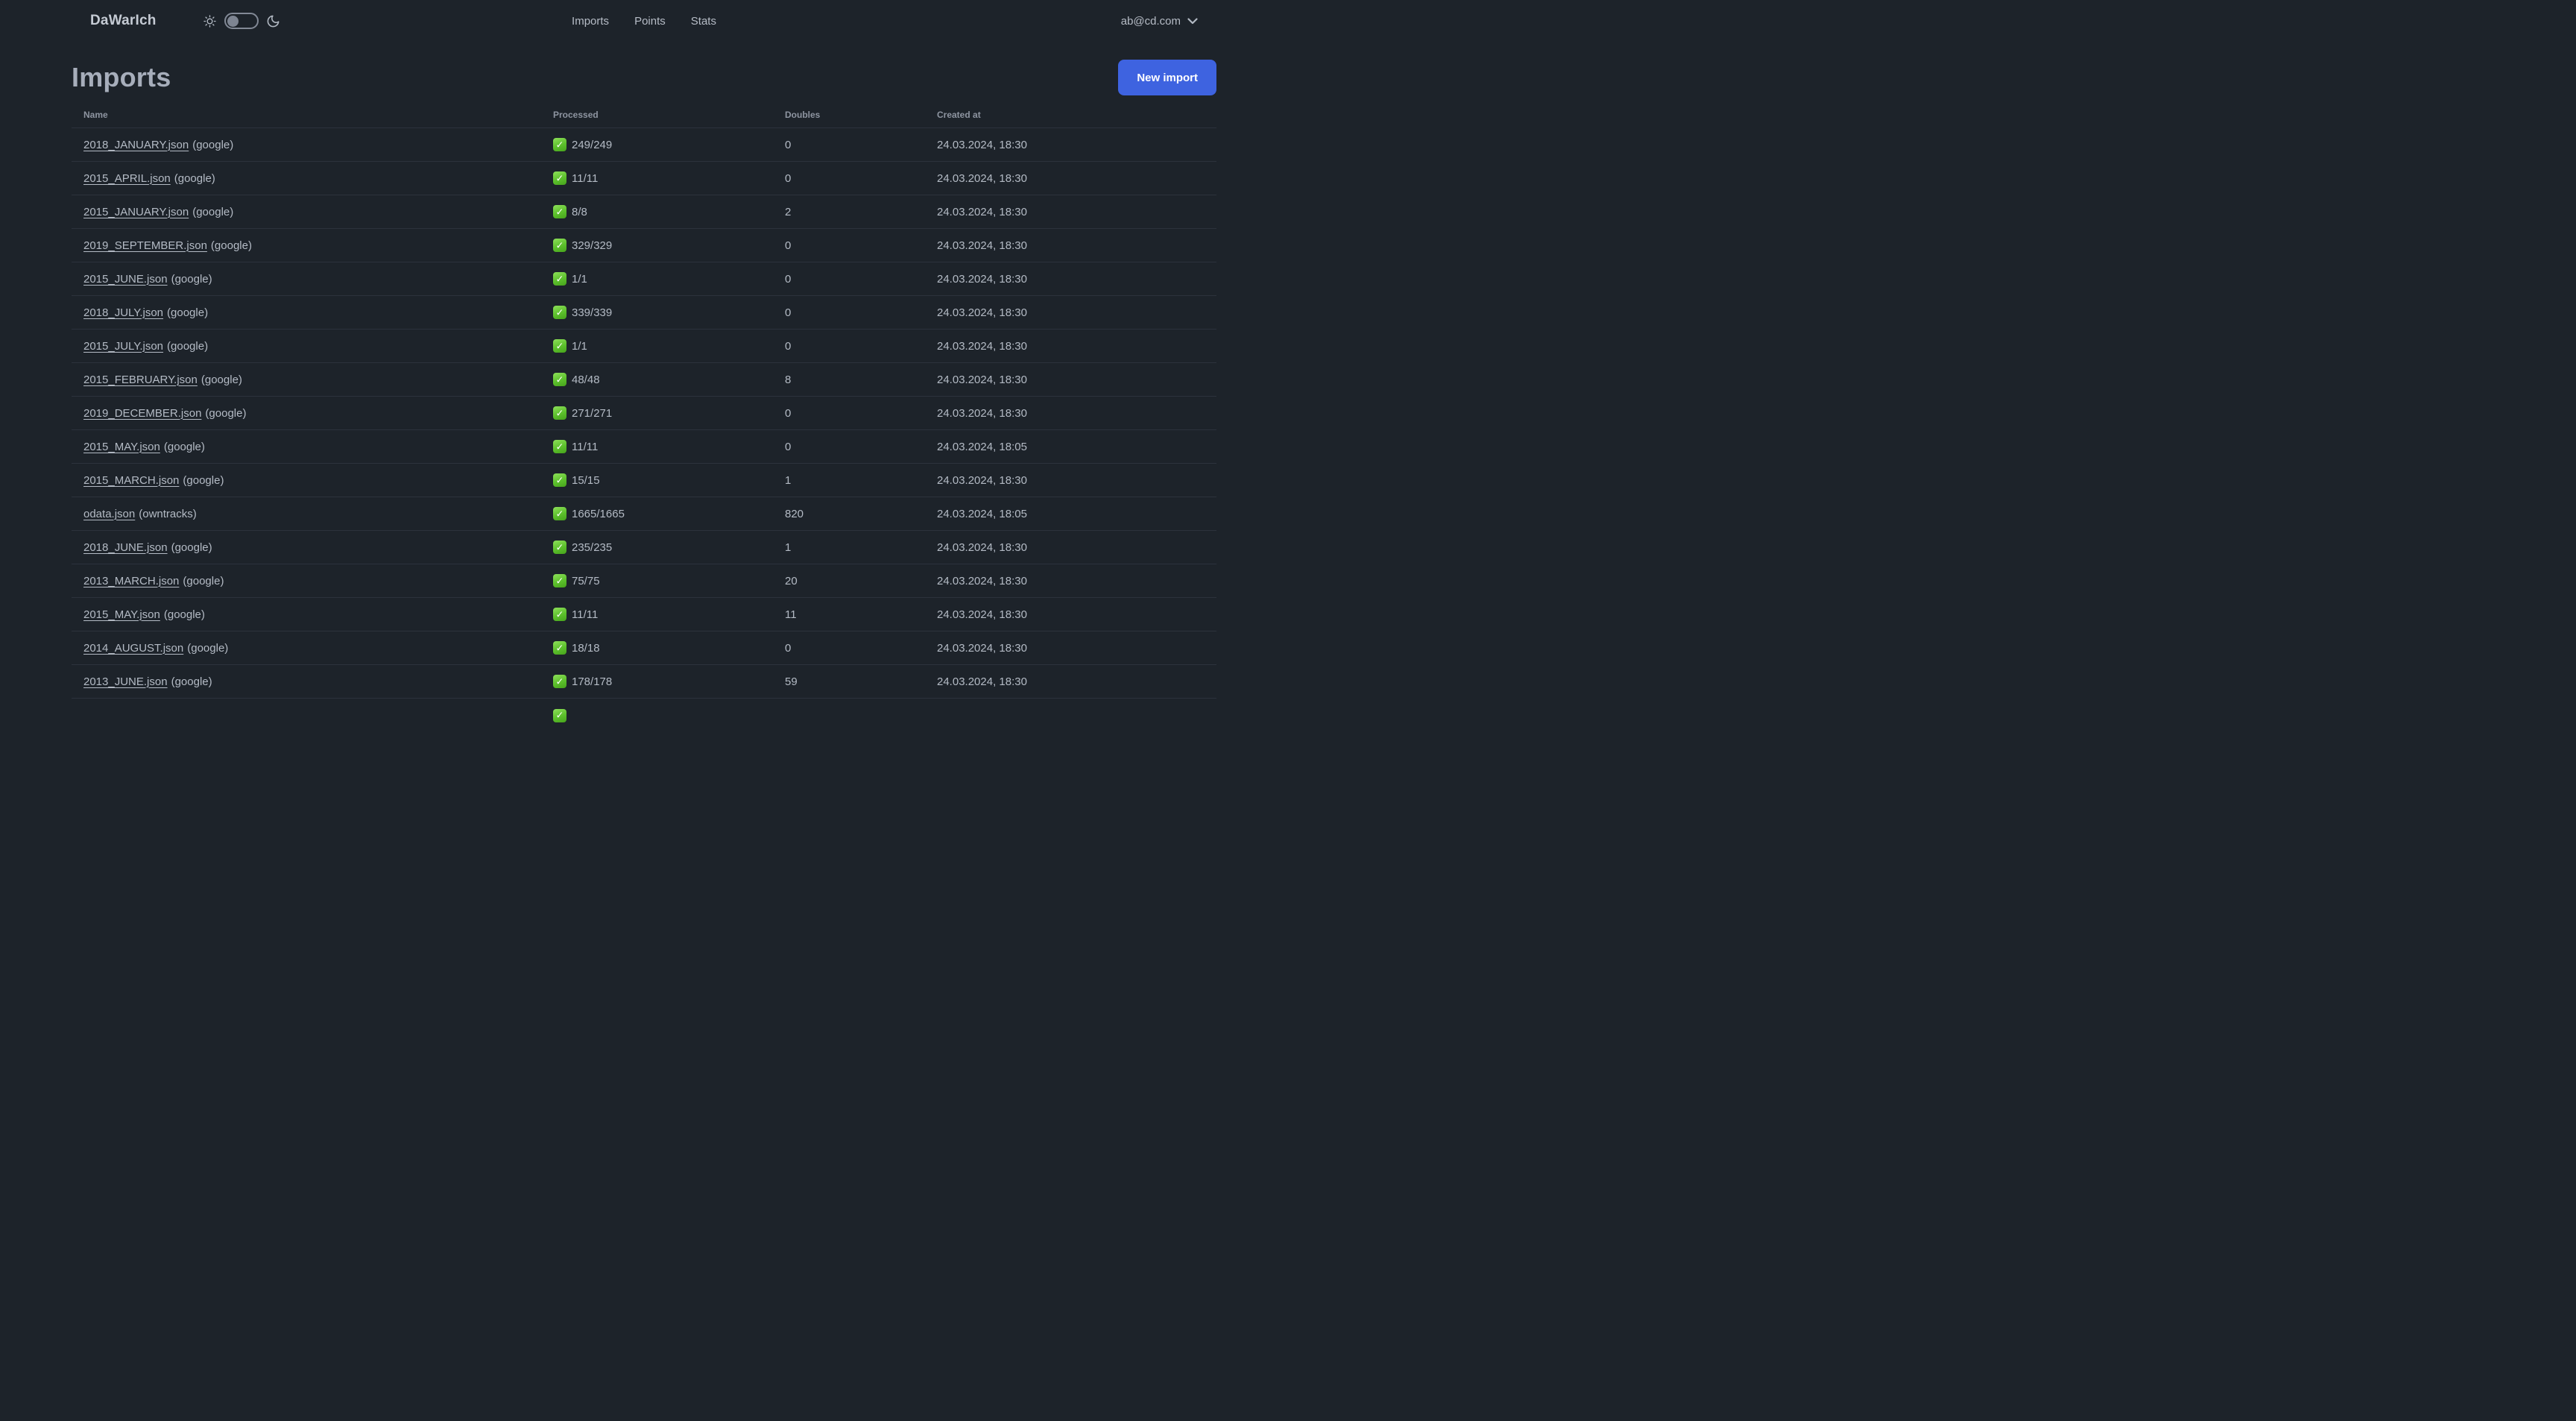 Image resolution: width=2576 pixels, height=1421 pixels. Describe the element at coordinates (109, 514) in the screenshot. I see `import-file-link: odata.json` at that location.